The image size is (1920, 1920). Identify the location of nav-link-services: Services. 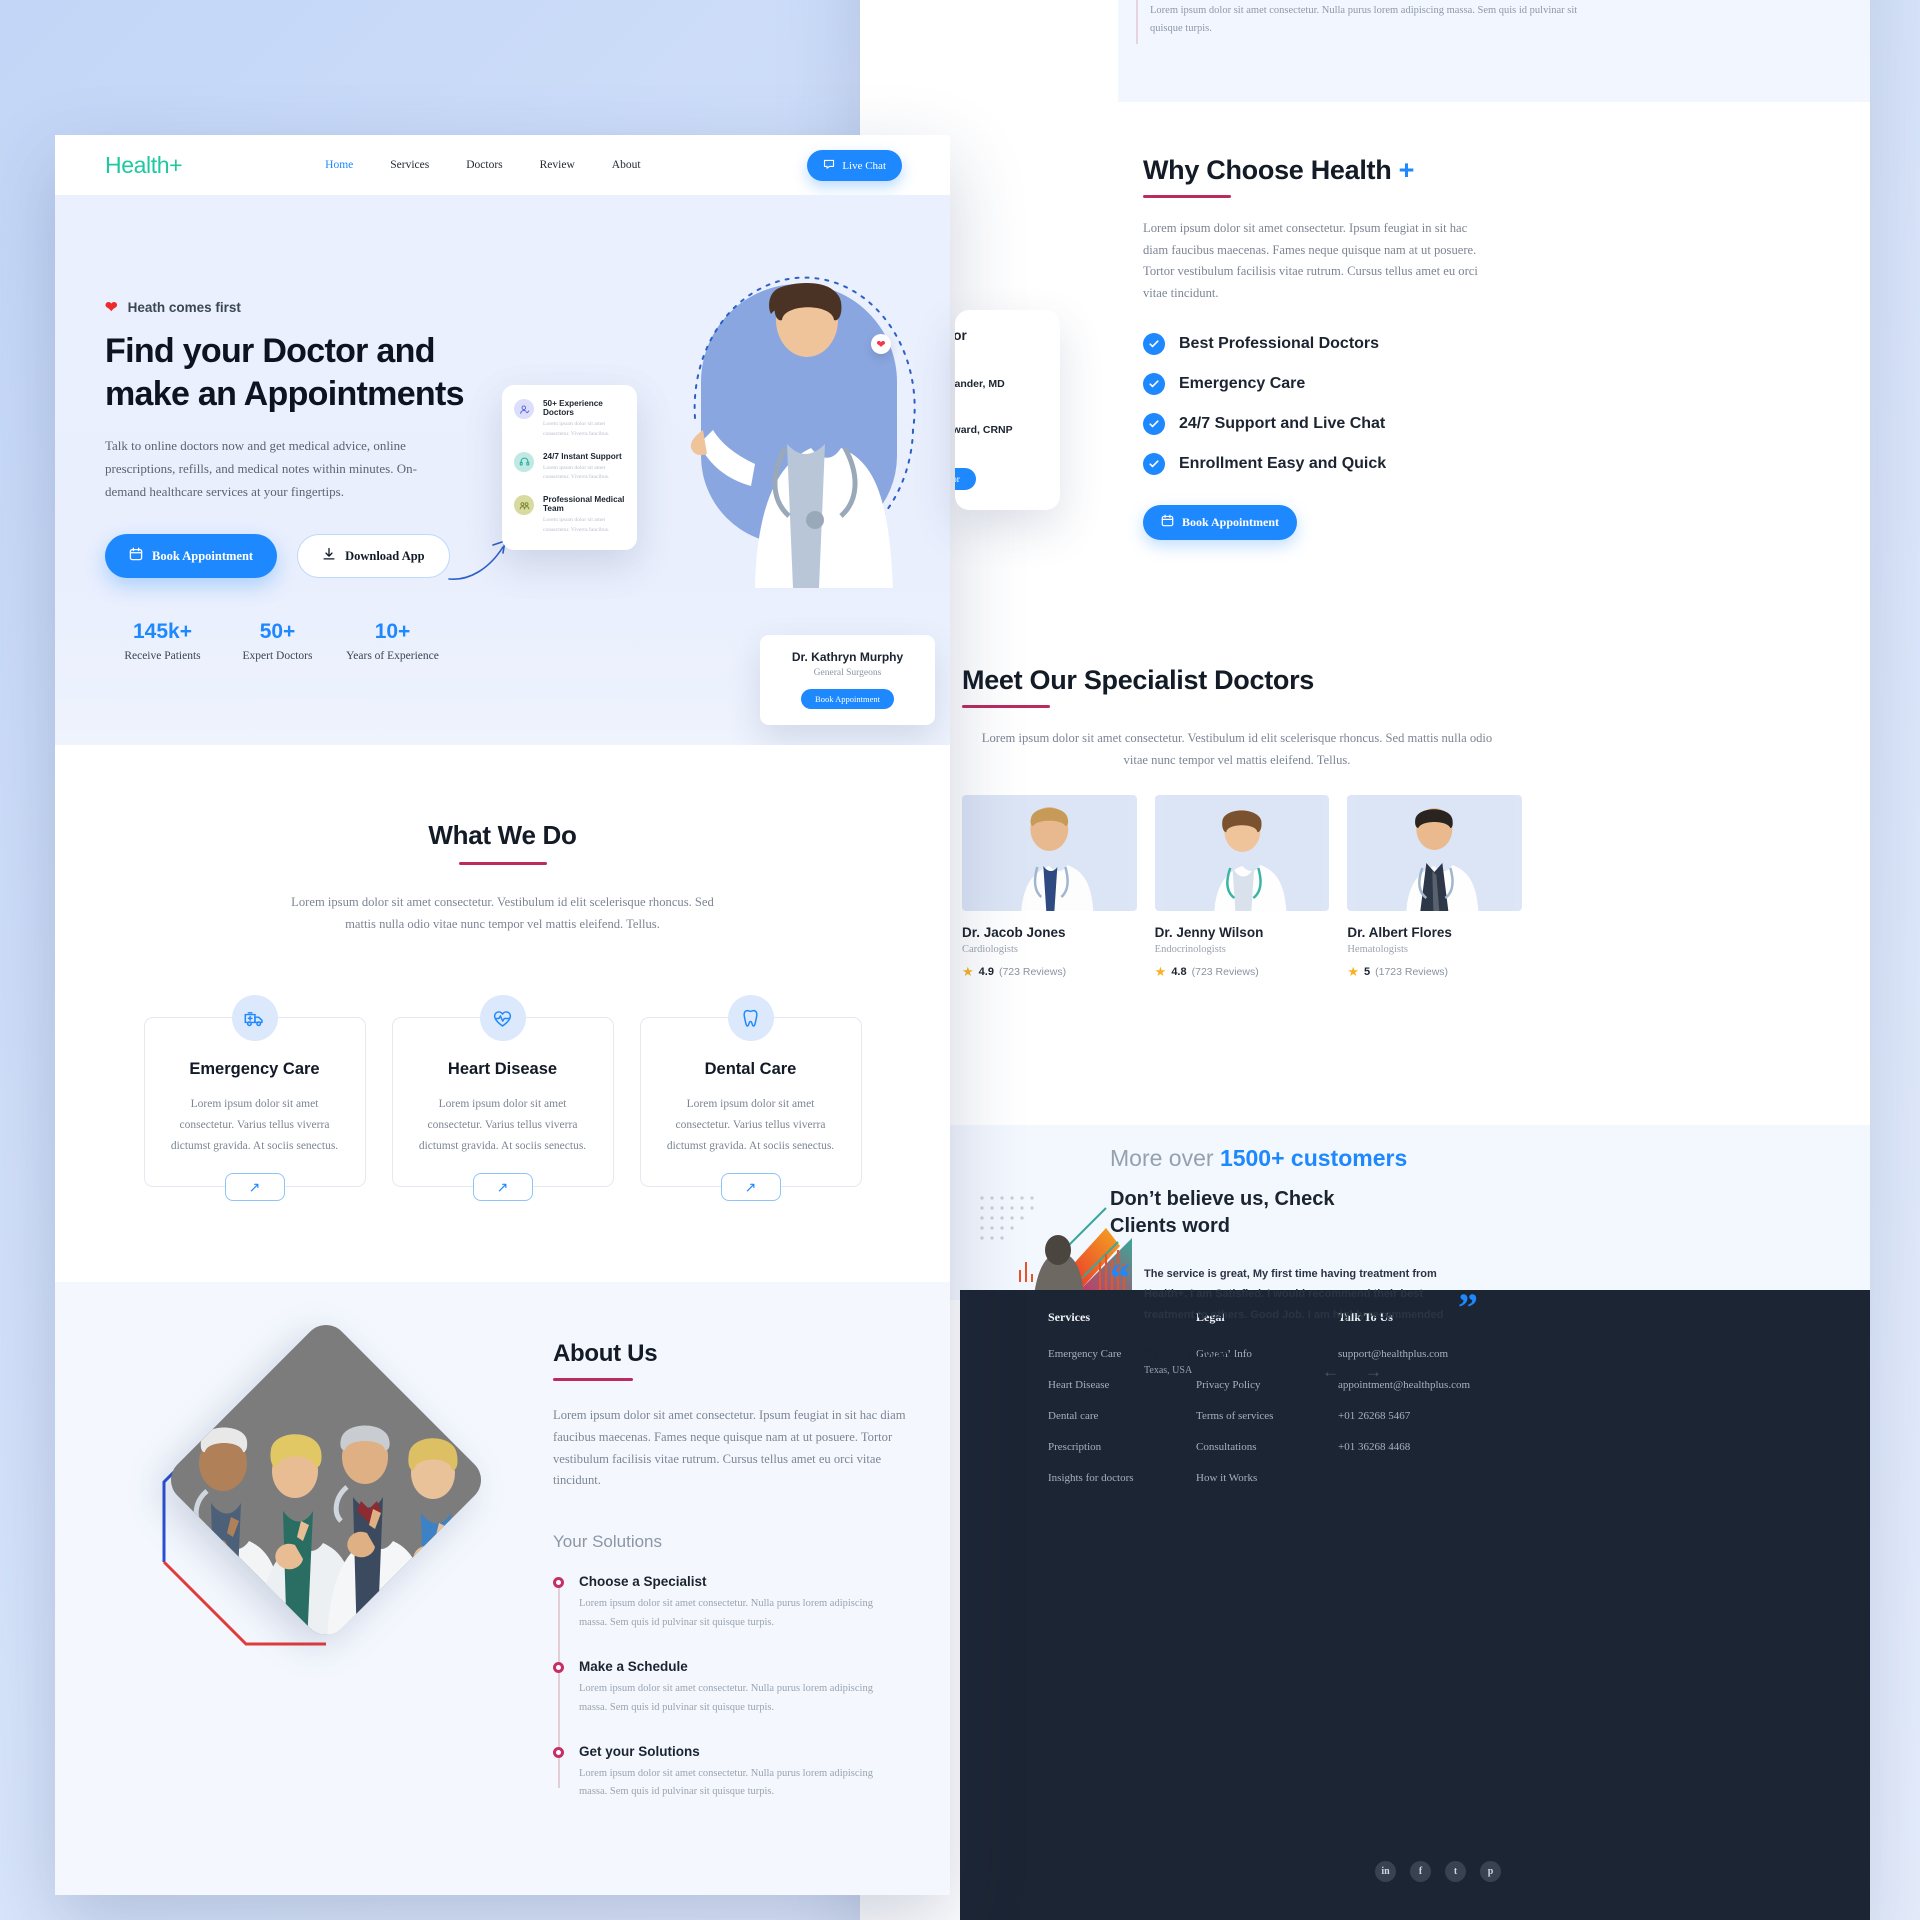
(409, 165).